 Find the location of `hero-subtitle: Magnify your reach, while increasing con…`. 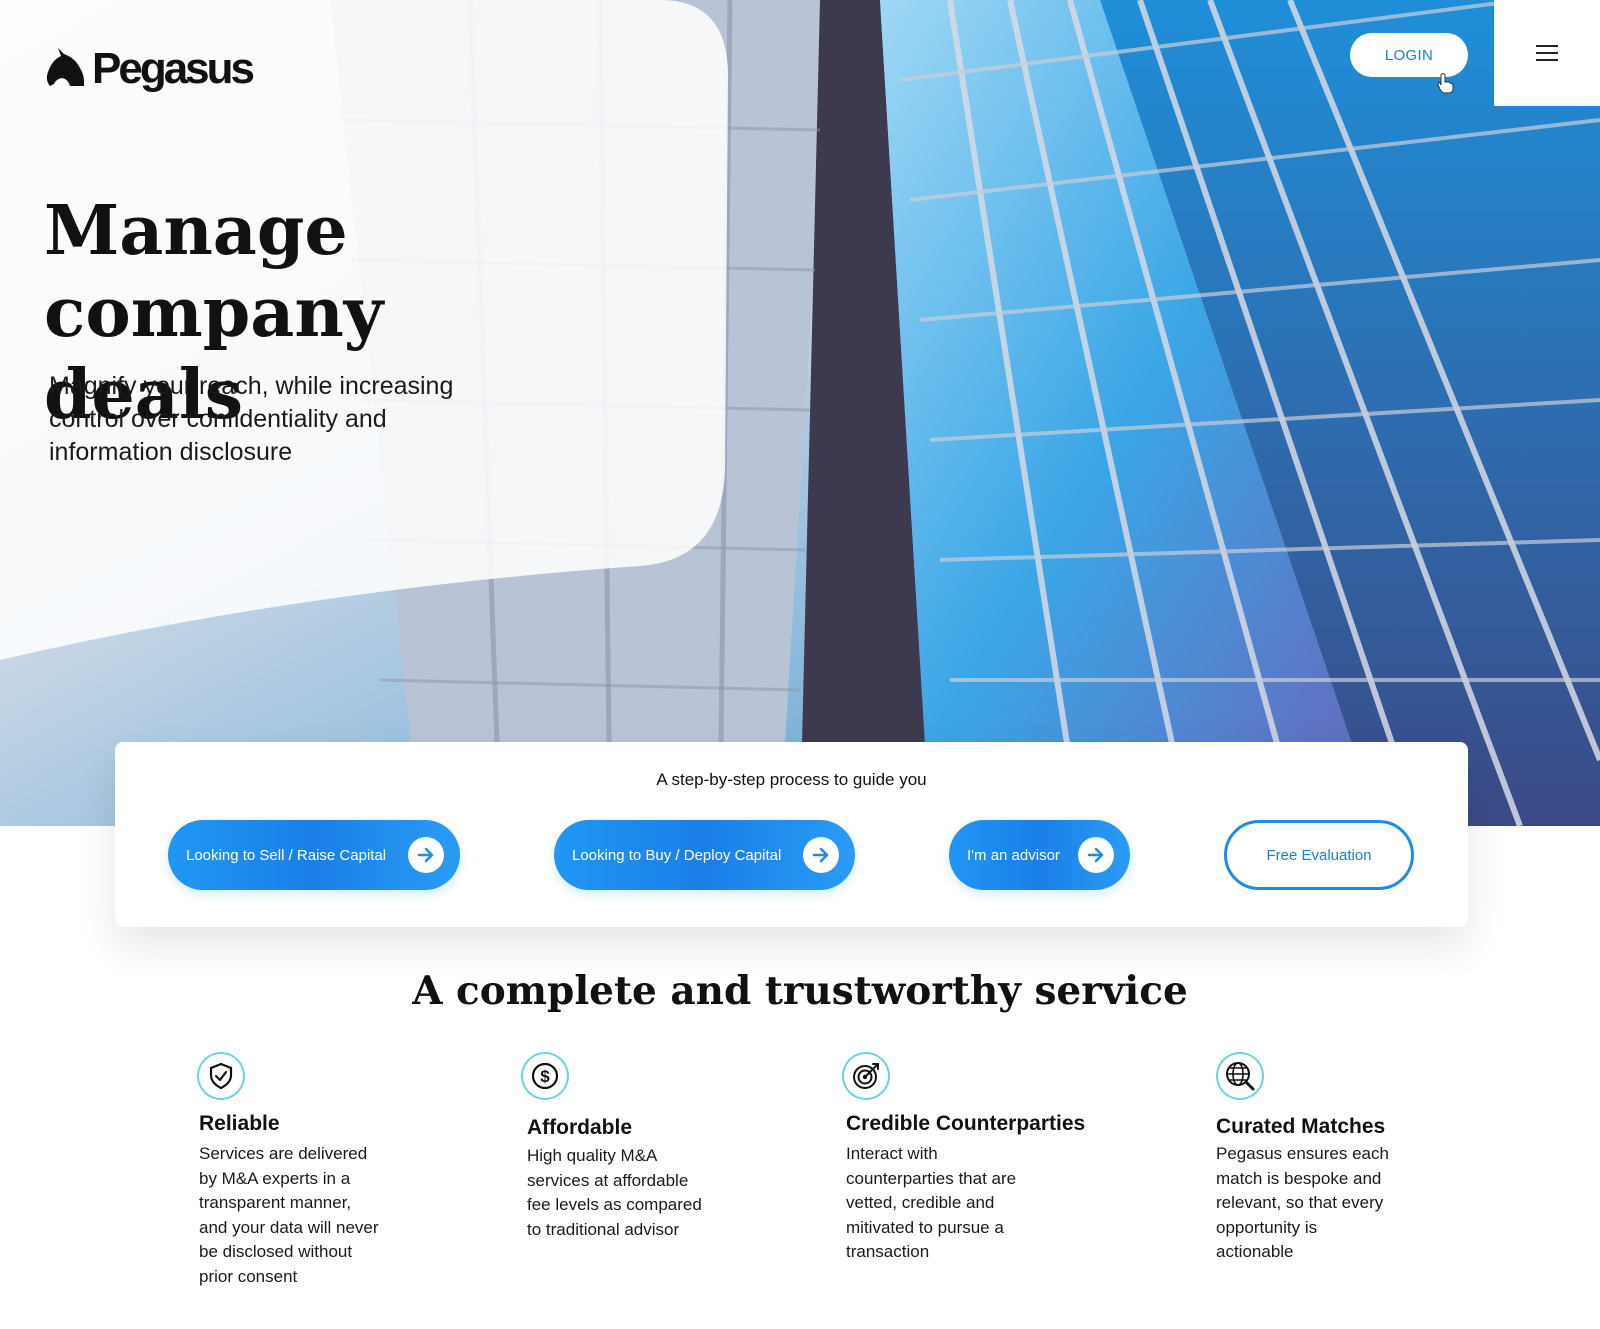

hero-subtitle: Magnify your reach, while increasing con… is located at coordinates (284, 419).